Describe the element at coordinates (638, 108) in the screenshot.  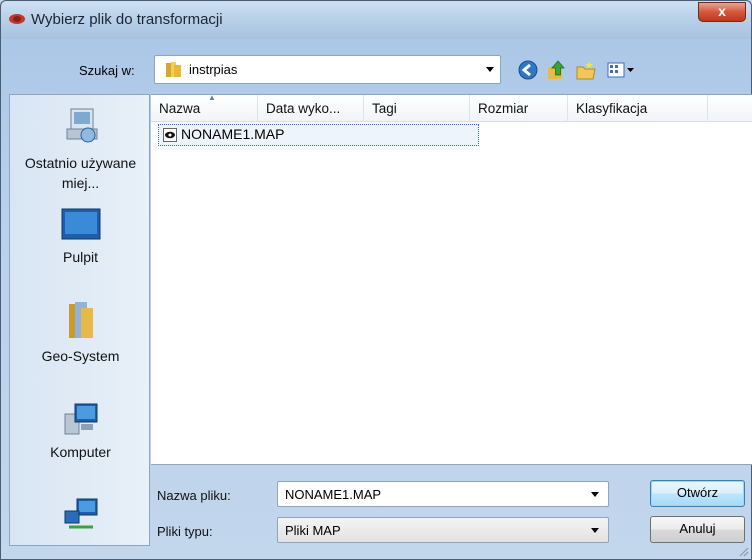
I see `column-classification: Klasyfikacja` at that location.